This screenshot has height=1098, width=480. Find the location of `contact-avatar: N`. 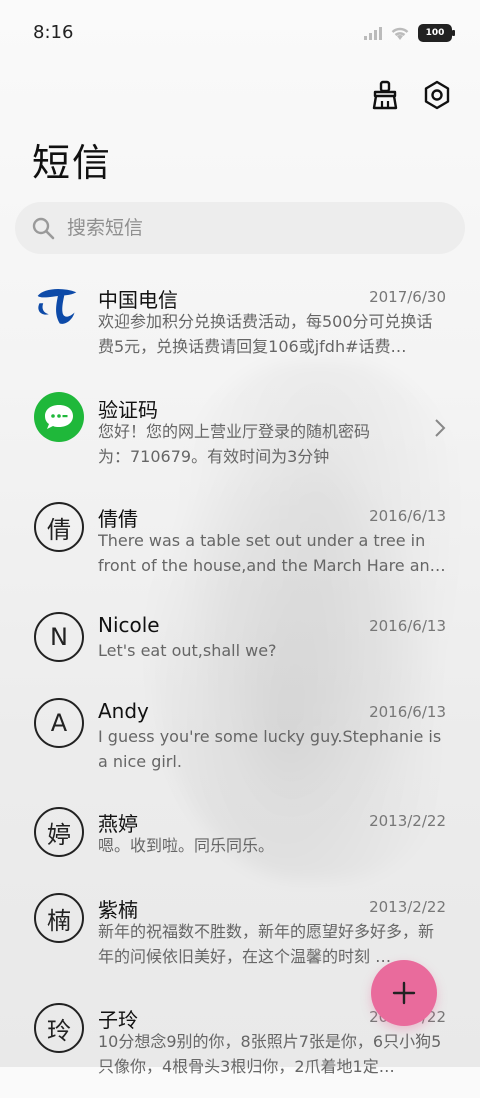

contact-avatar: N is located at coordinates (59, 637).